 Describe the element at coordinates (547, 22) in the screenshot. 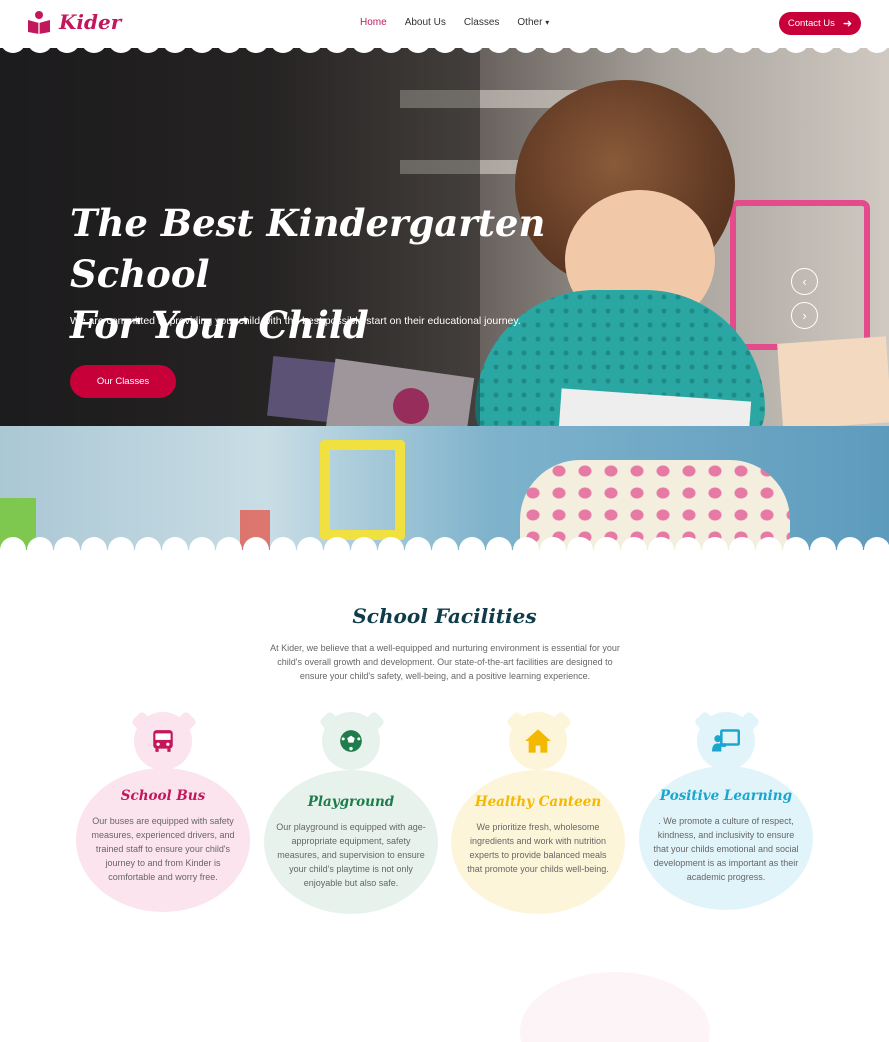

I see `chevron-down-icon: ▾` at that location.